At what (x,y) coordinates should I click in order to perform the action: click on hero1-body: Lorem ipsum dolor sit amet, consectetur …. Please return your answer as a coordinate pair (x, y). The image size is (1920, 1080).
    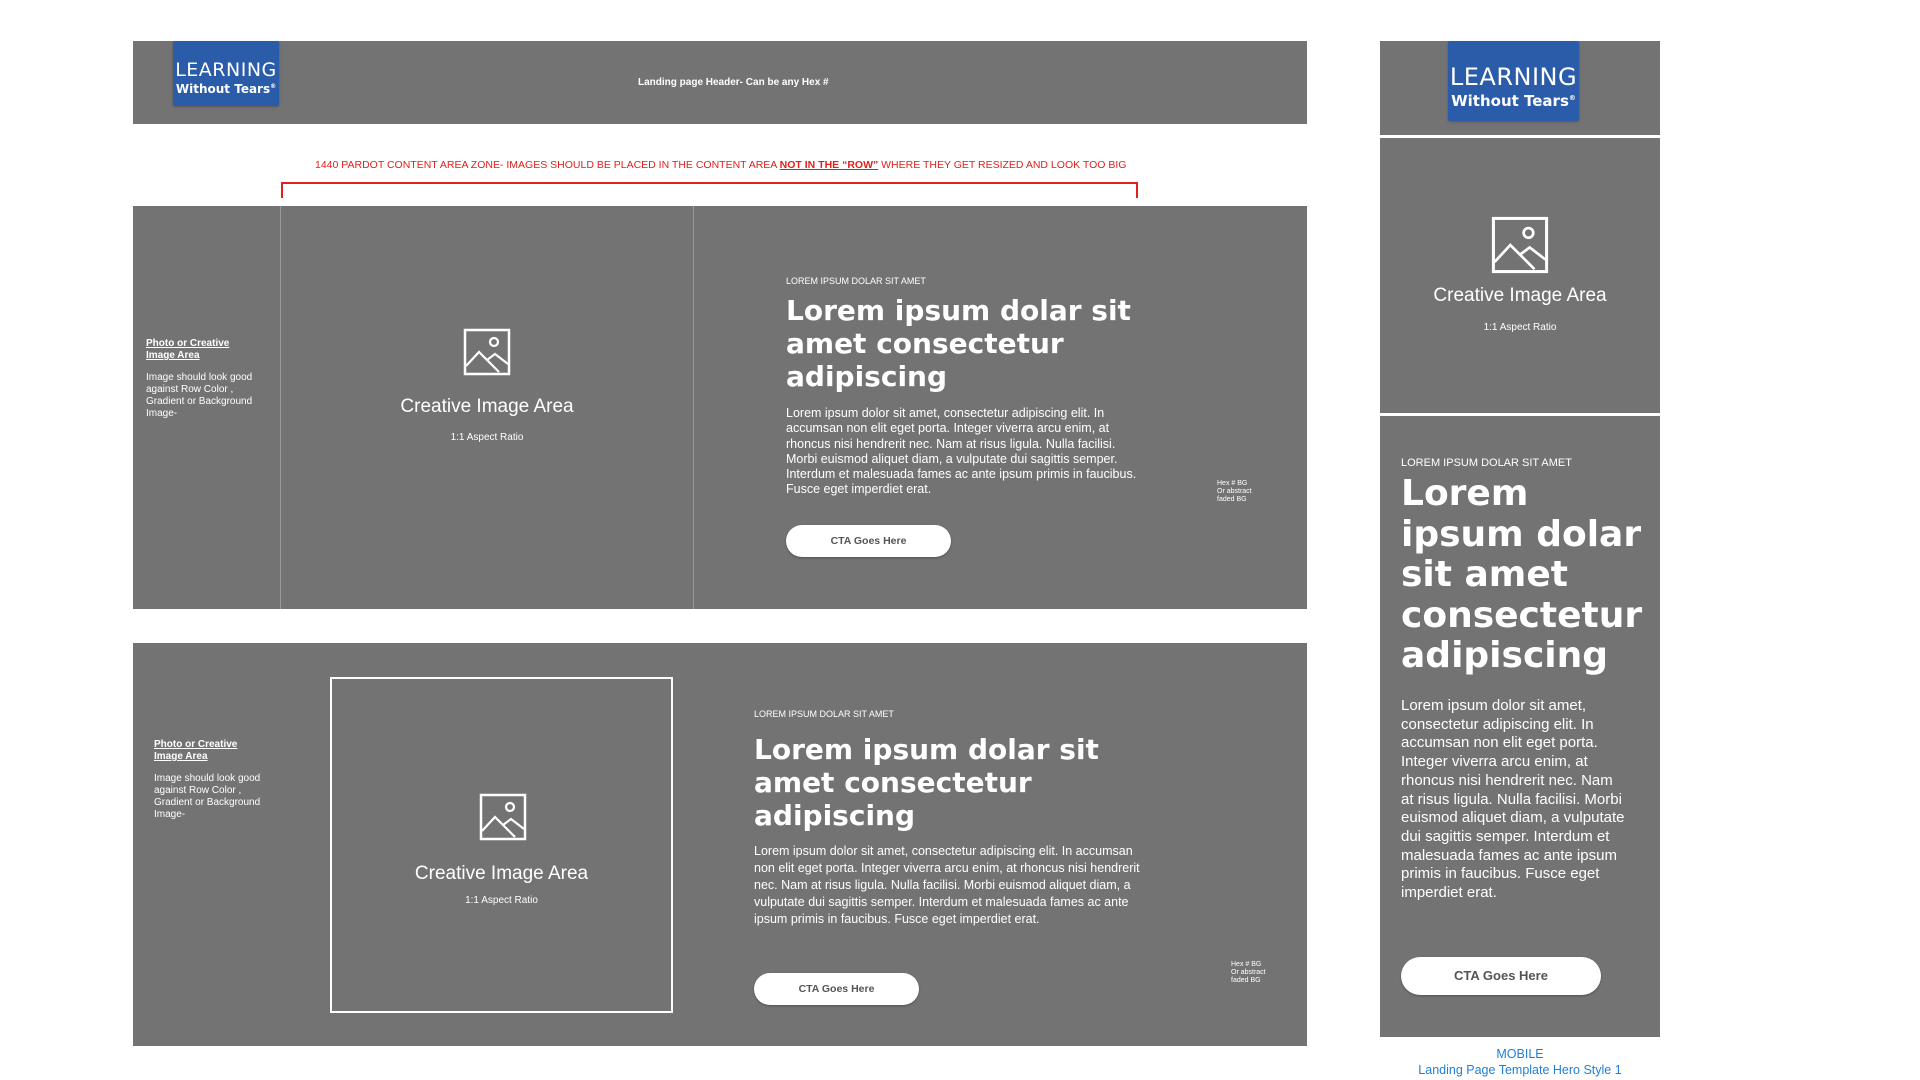
    Looking at the image, I should click on (961, 451).